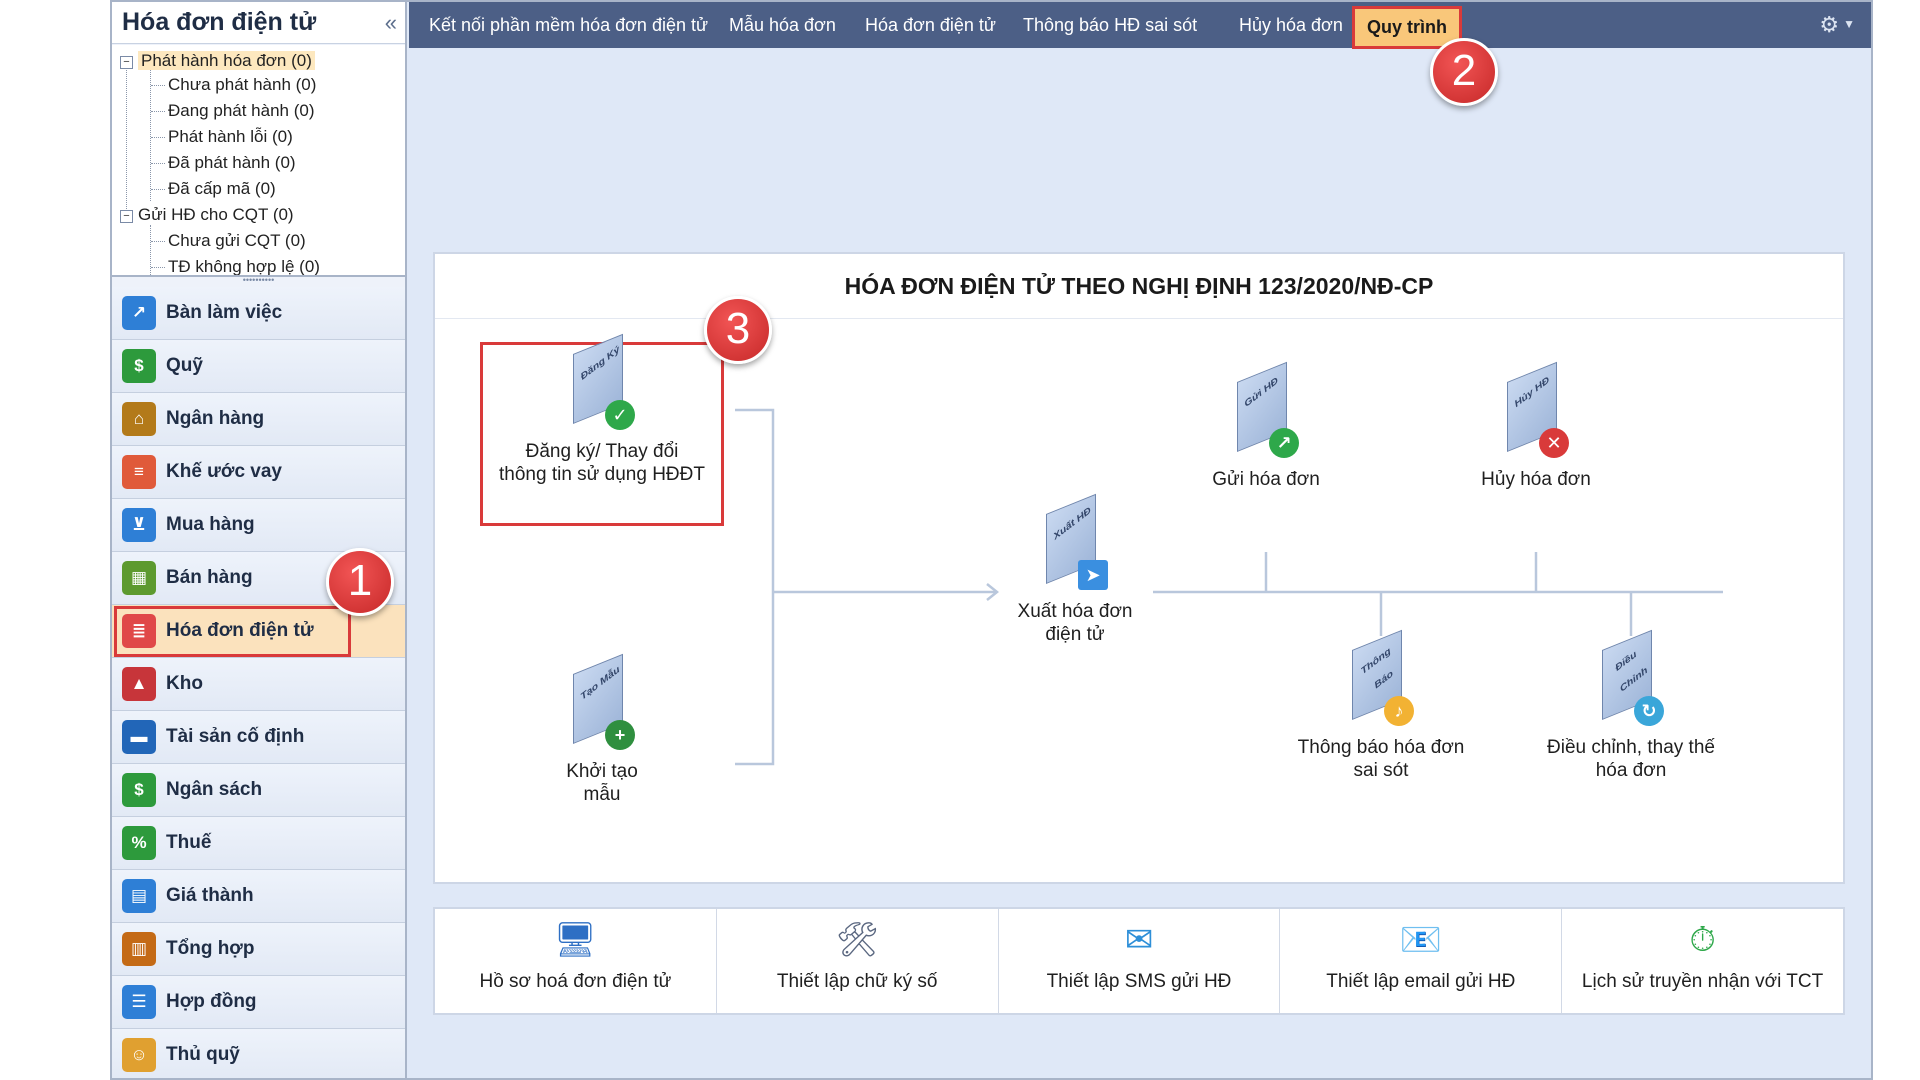  I want to click on module-cashier: ☺ Thủ quỹ, so click(258, 1053).